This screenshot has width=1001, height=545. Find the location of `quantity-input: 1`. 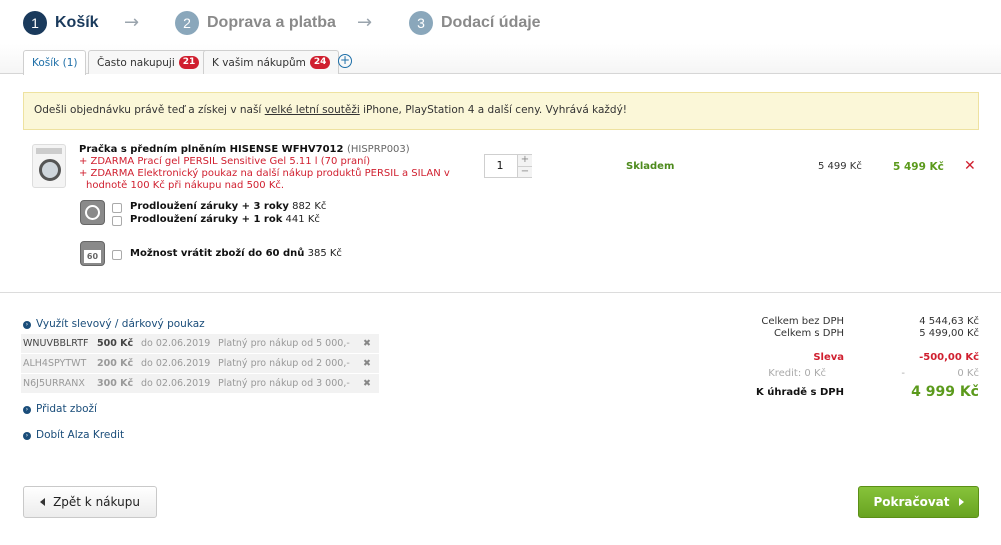

quantity-input: 1 is located at coordinates (500, 166).